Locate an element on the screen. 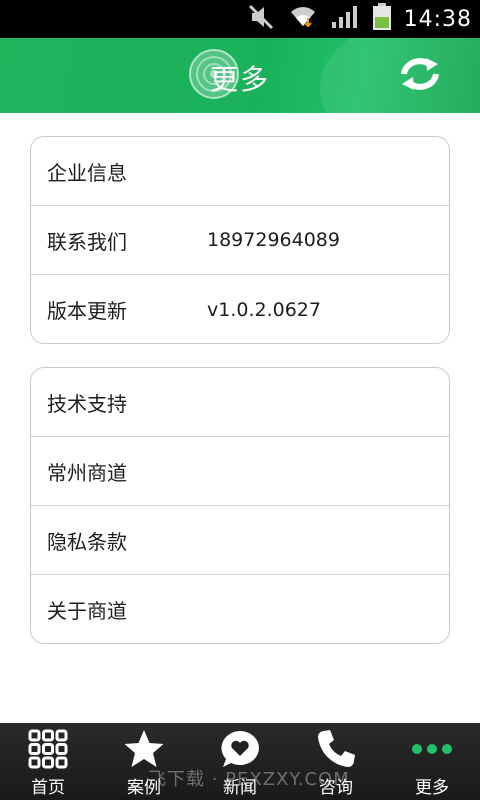 The image size is (480, 800). nav-label: 咨询 is located at coordinates (336, 788).